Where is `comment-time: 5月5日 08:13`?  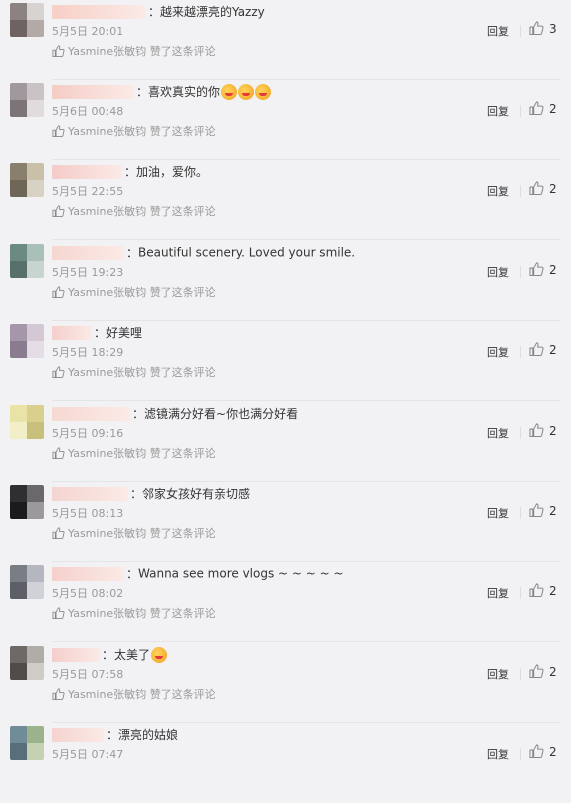
comment-time: 5月5日 08:13 is located at coordinates (88, 513).